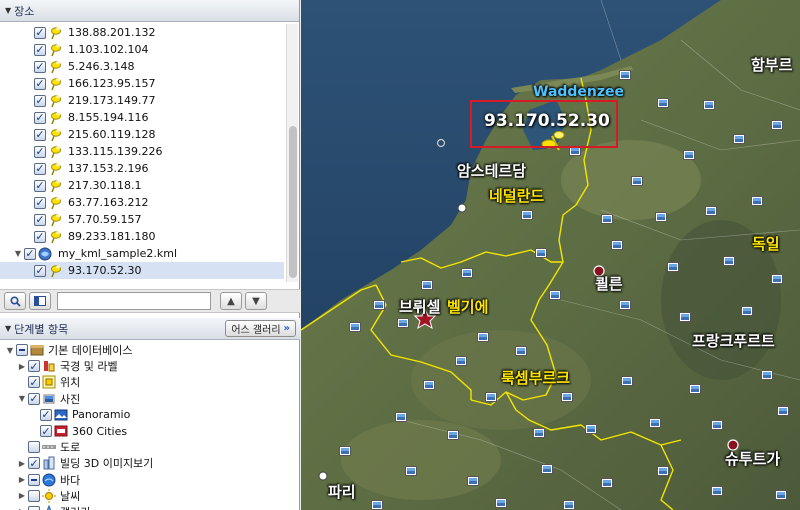 The height and width of the screenshot is (510, 800). Describe the element at coordinates (142, 83) in the screenshot. I see `place-item: ✓ 166.123.95.157` at that location.